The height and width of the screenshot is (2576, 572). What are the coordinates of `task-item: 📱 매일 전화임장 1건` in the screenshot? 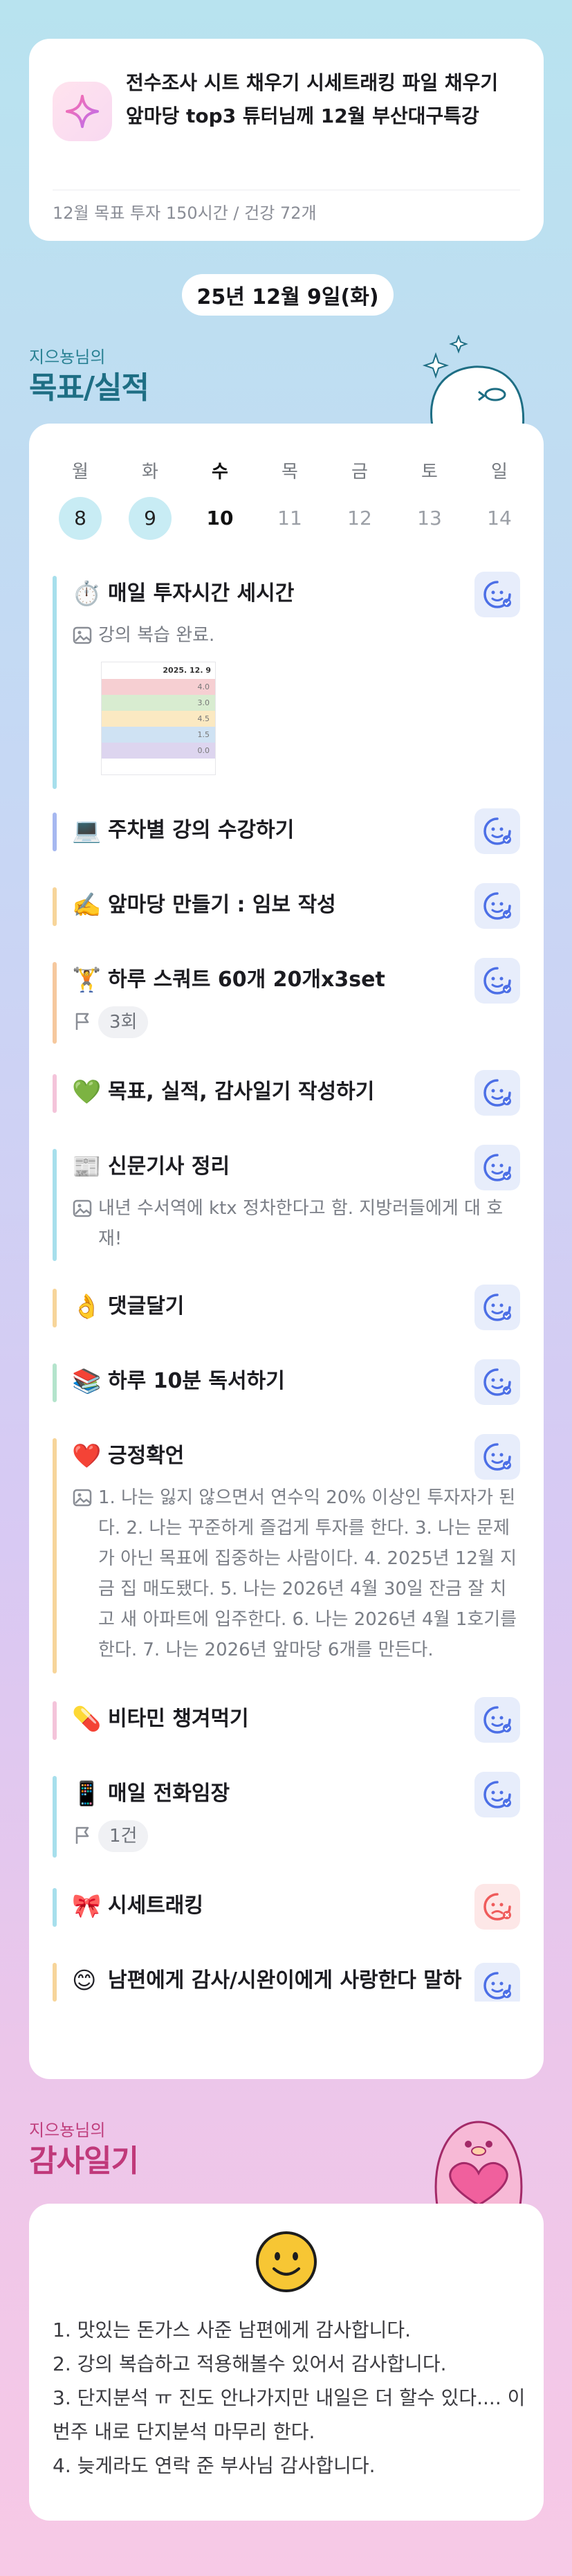 It's located at (286, 1815).